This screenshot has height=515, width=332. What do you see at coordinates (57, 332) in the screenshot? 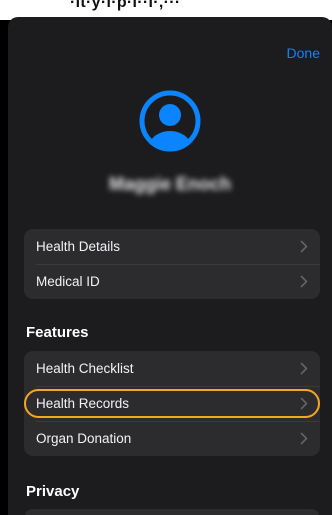
I see `features-section-title: Features` at bounding box center [57, 332].